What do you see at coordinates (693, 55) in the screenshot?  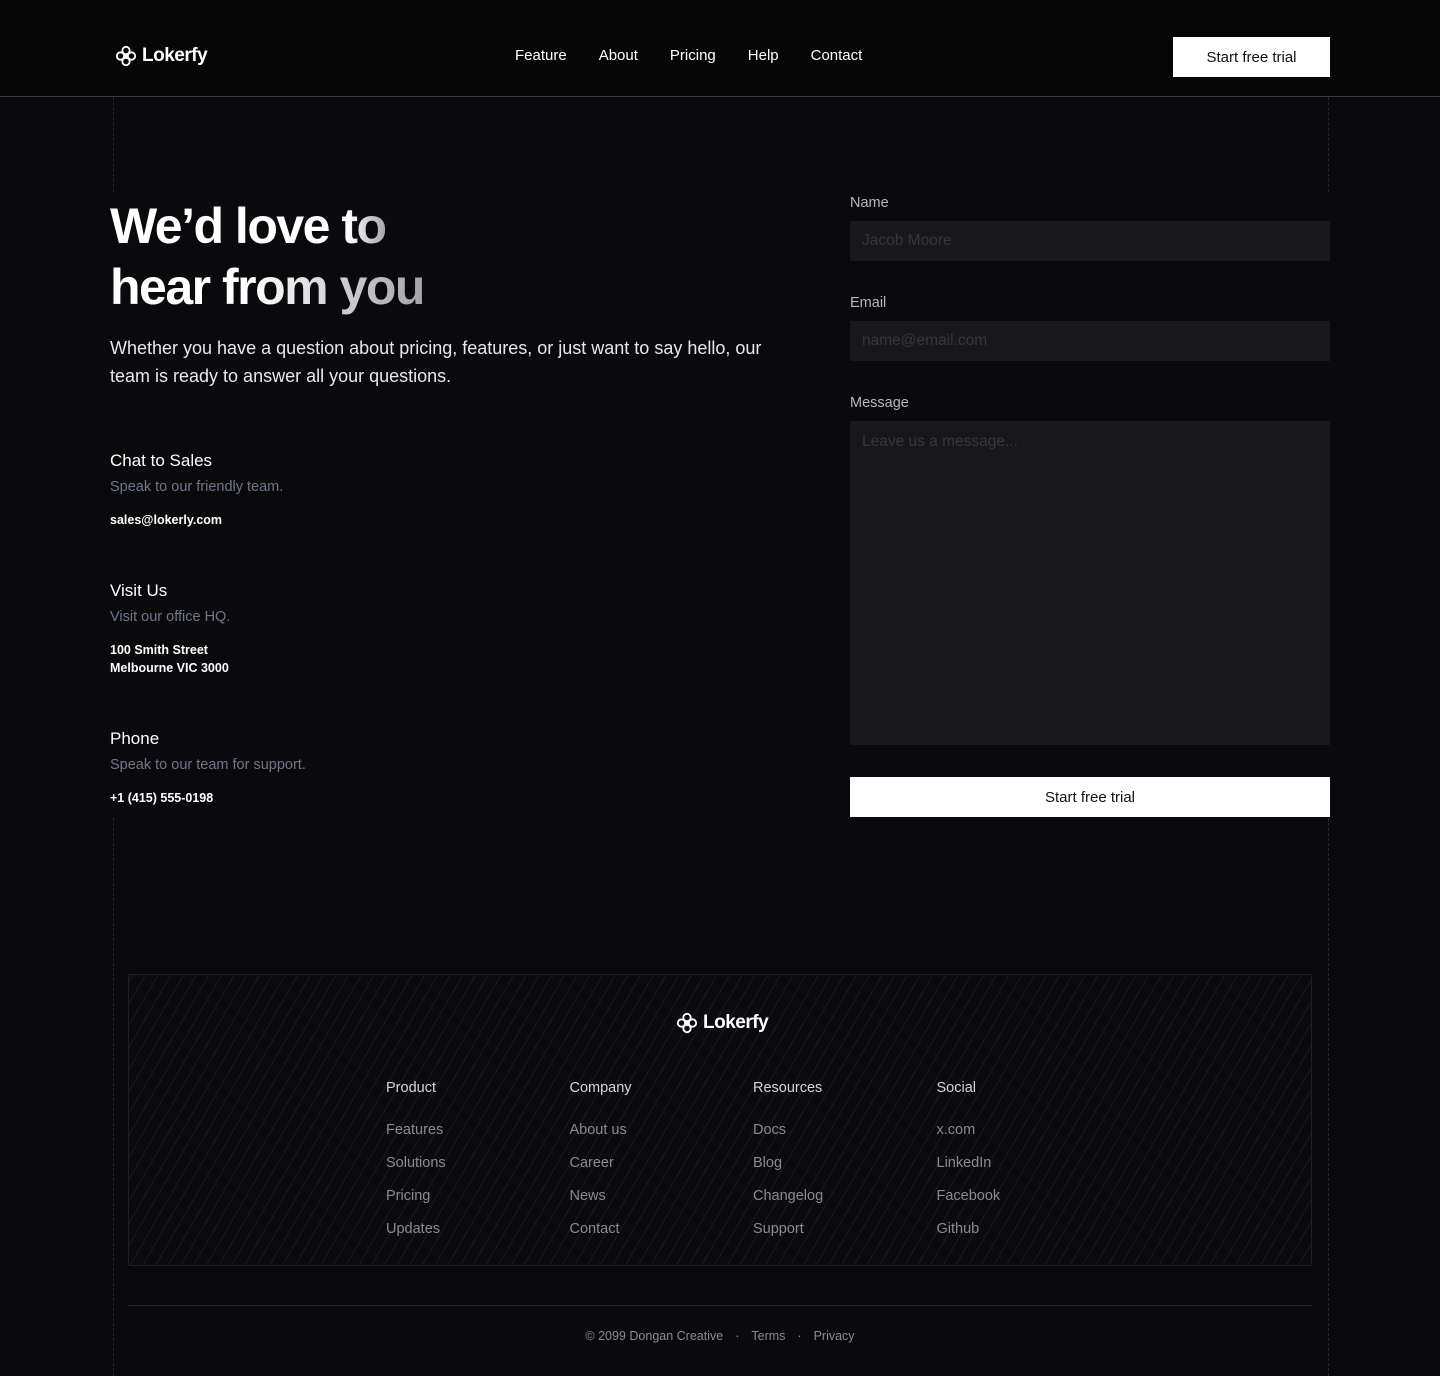 I see `nav-item-pricing: Pricing` at bounding box center [693, 55].